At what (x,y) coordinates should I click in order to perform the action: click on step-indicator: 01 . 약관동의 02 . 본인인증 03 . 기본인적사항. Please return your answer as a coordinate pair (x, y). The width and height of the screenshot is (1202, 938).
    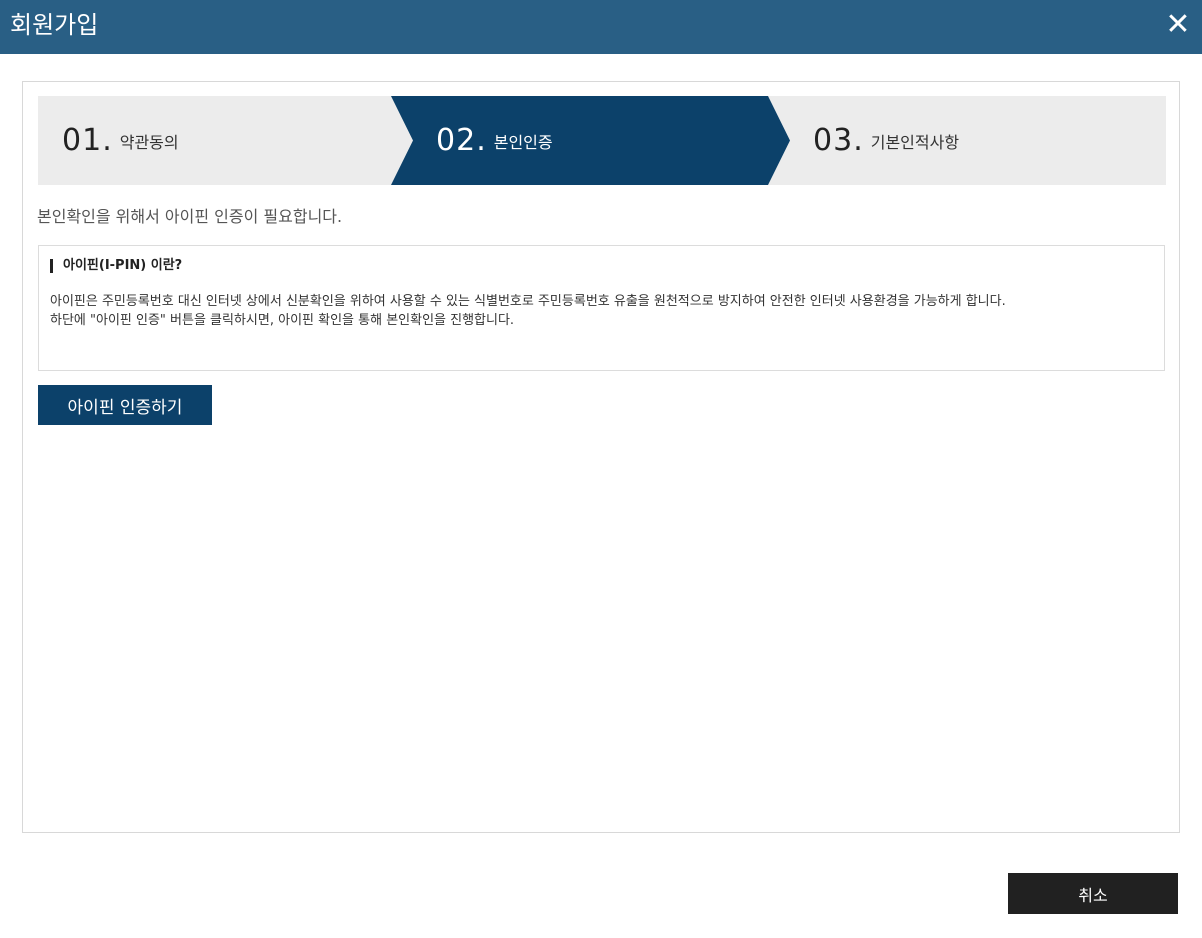
    Looking at the image, I should click on (602, 140).